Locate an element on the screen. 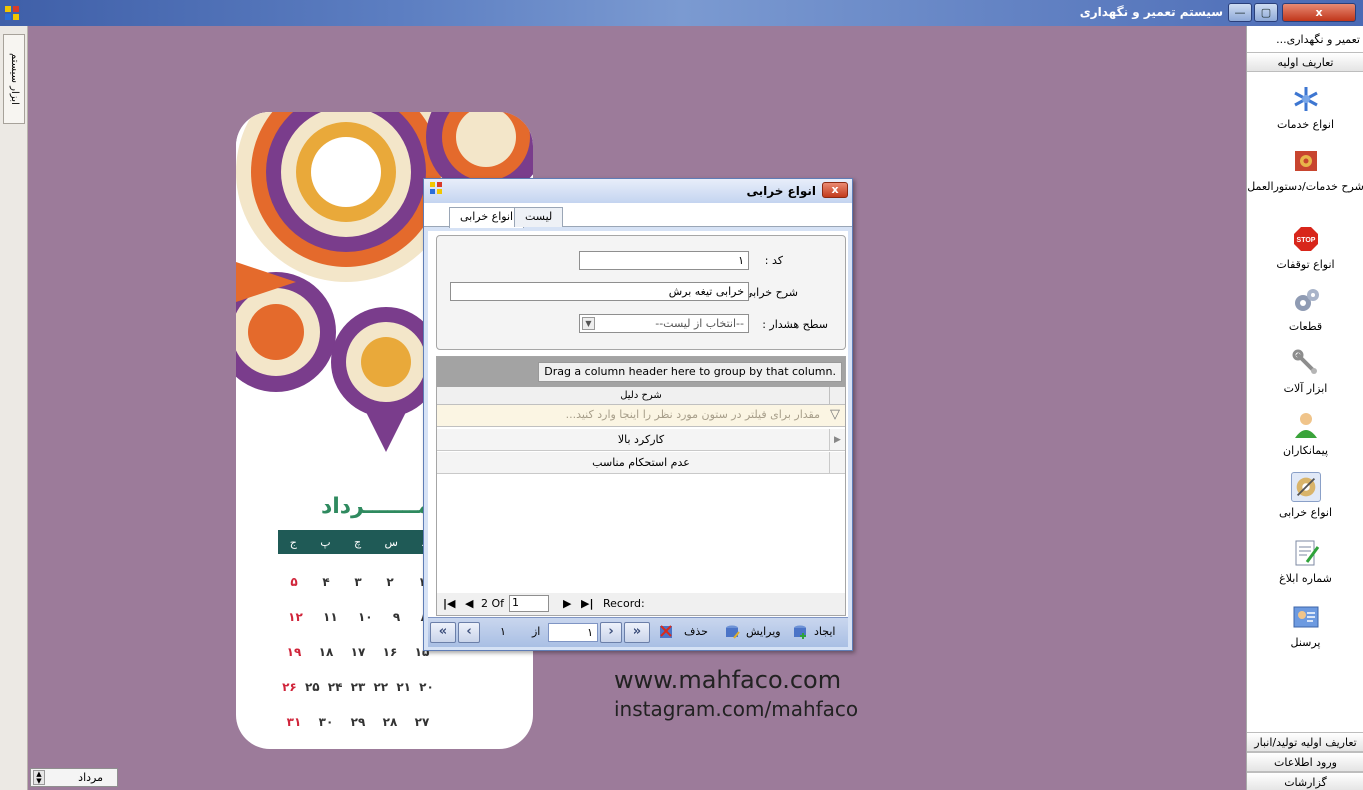 The height and width of the screenshot is (790, 1363). stop-sign-icon: STOP is located at coordinates (1305, 239).